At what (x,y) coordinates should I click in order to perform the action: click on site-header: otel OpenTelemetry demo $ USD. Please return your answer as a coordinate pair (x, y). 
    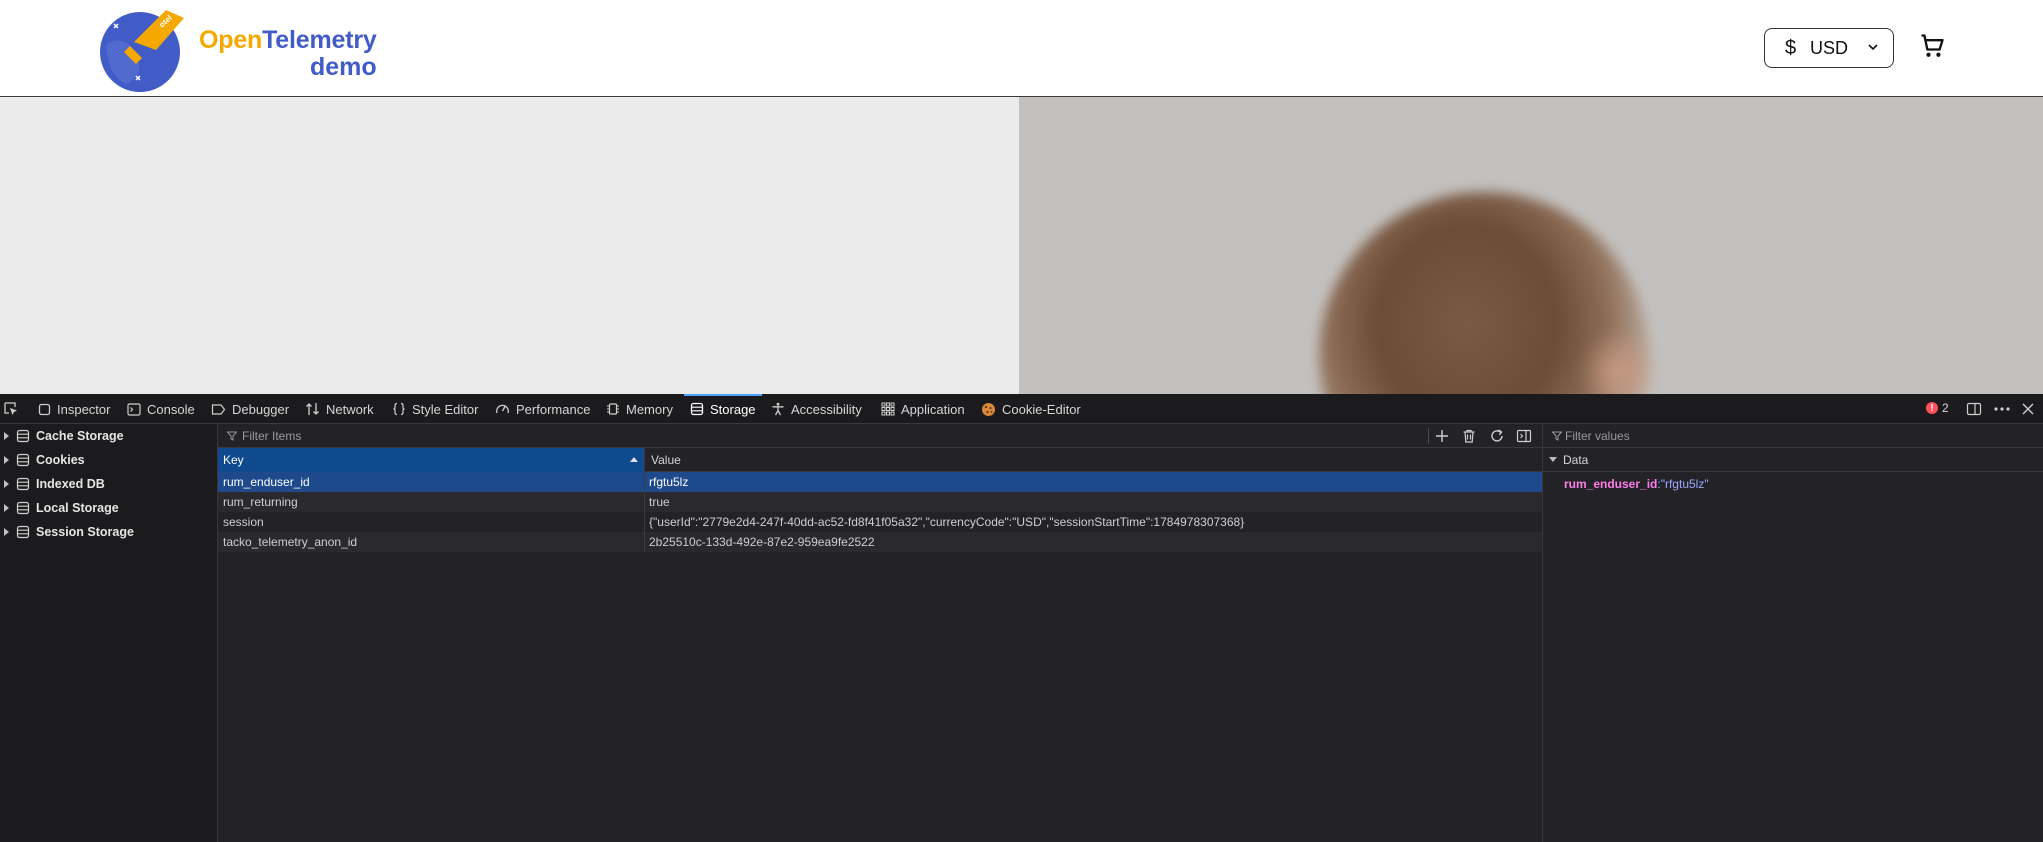
    Looking at the image, I should click on (1021, 48).